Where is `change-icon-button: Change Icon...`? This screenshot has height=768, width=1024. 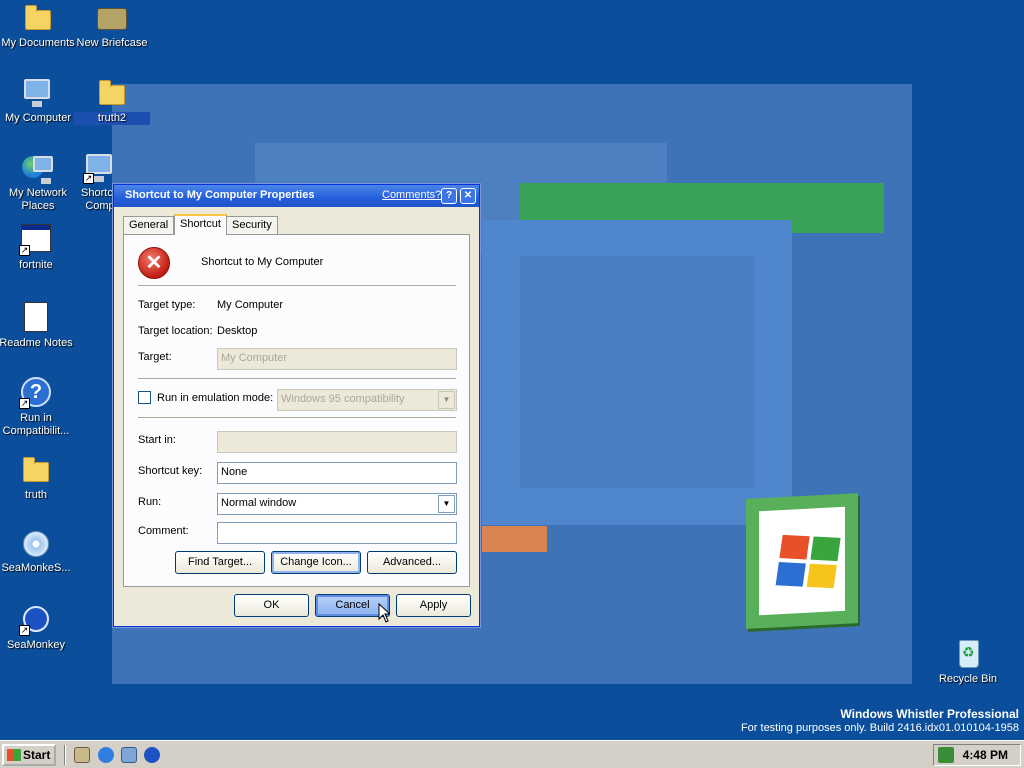
change-icon-button: Change Icon... is located at coordinates (316, 562).